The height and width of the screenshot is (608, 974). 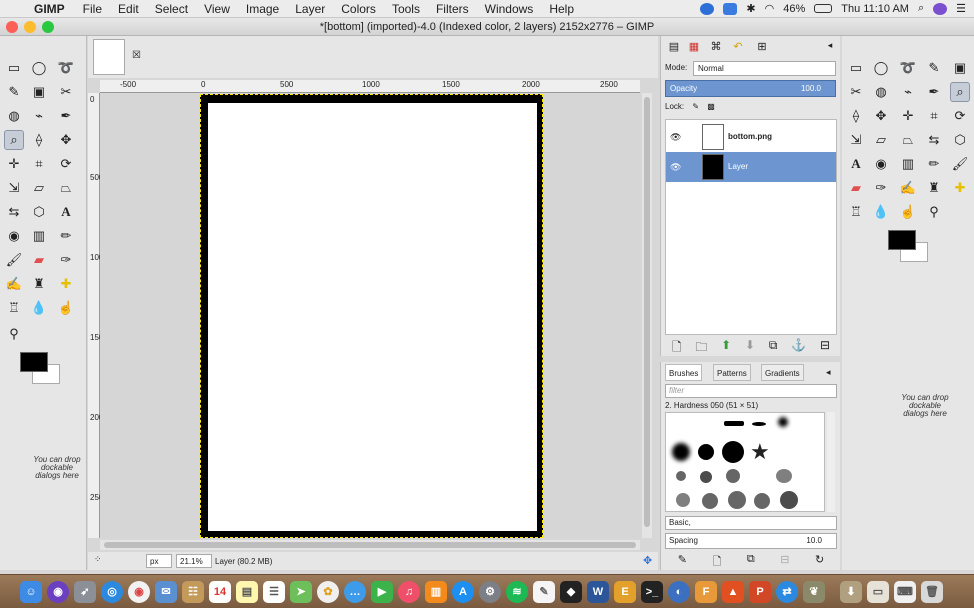 I want to click on measure-icon: ⟠, so click(x=39, y=140).